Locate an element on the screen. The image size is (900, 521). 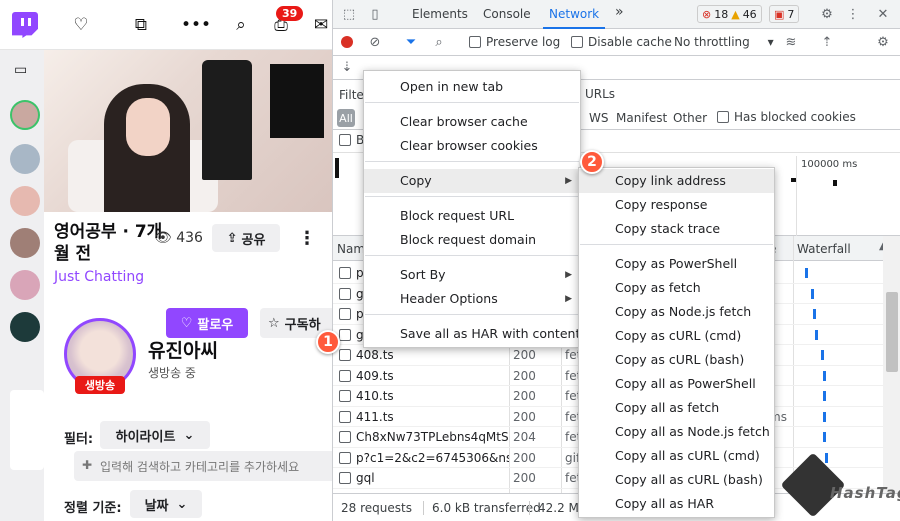
copy-all-as-har-item: Copy all as HAR is located at coordinates (676, 504).